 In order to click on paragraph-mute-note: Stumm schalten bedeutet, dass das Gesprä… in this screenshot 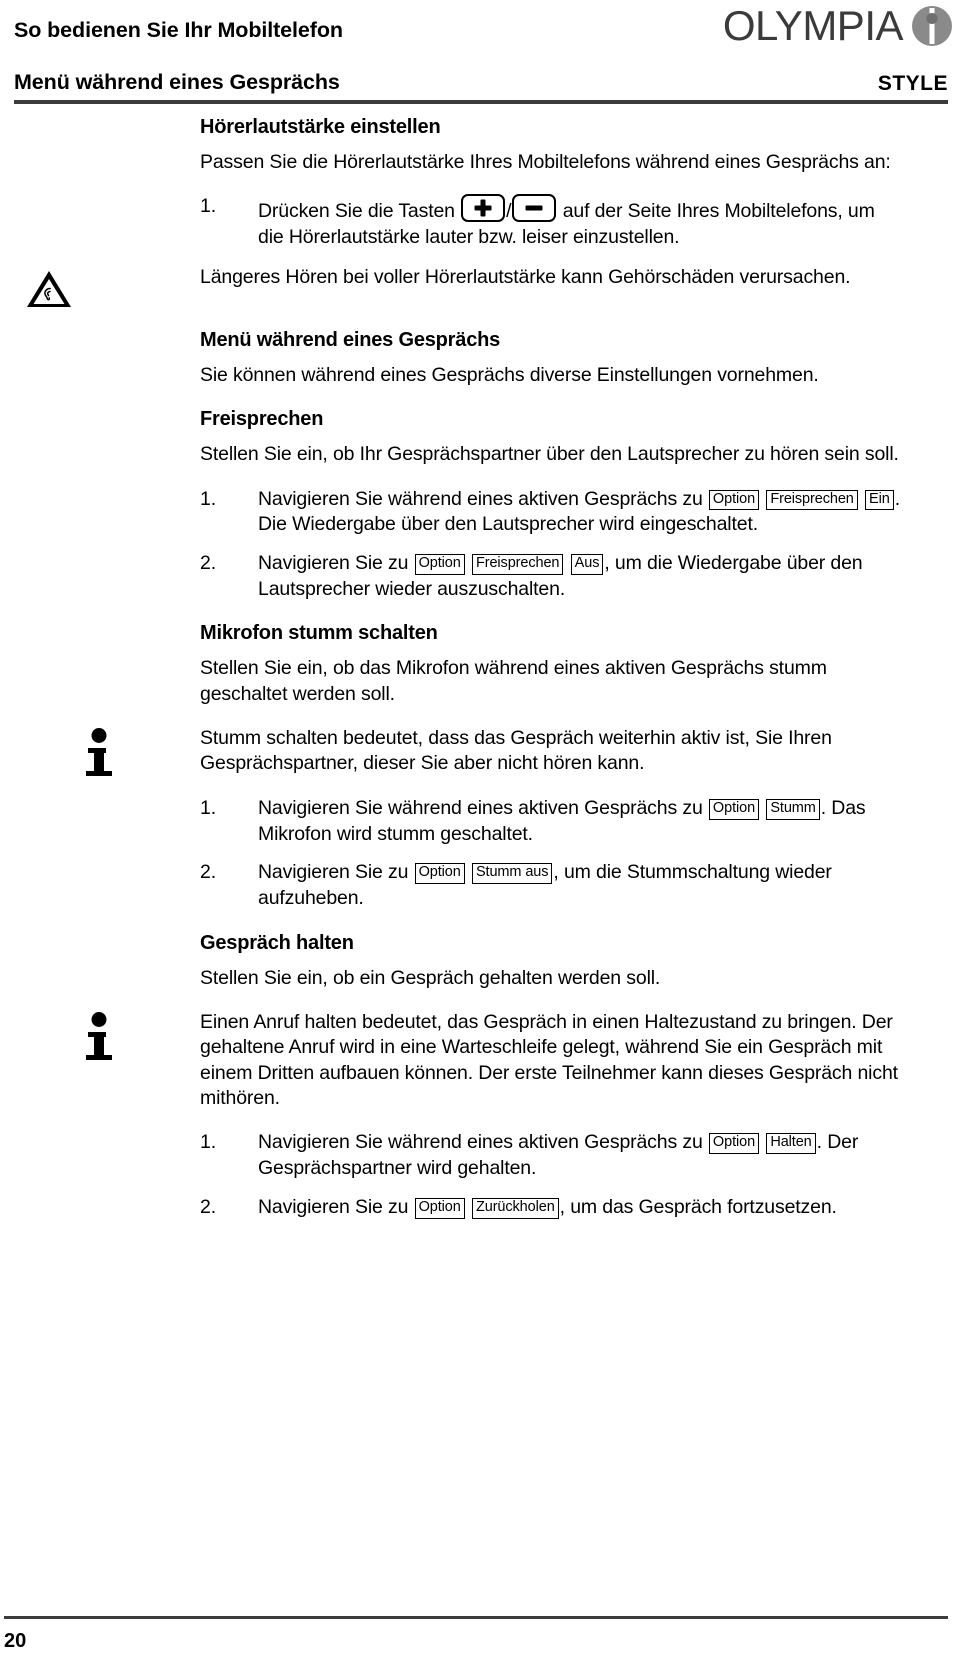, I will do `click(516, 751)`.